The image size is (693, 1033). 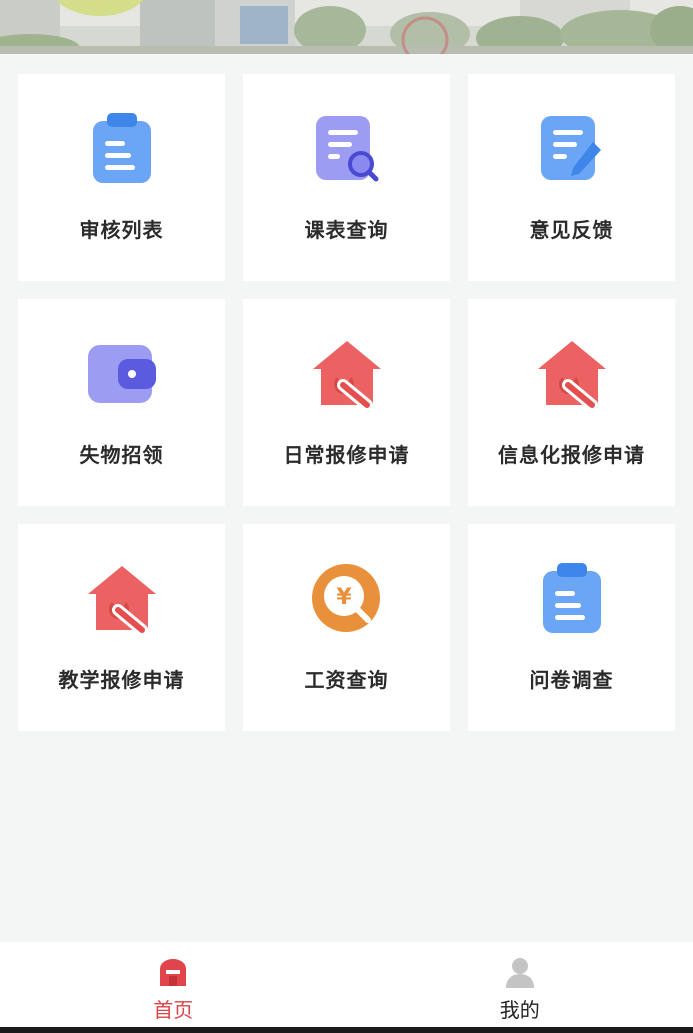 I want to click on tab-mine-label: 我的, so click(x=519, y=1010).